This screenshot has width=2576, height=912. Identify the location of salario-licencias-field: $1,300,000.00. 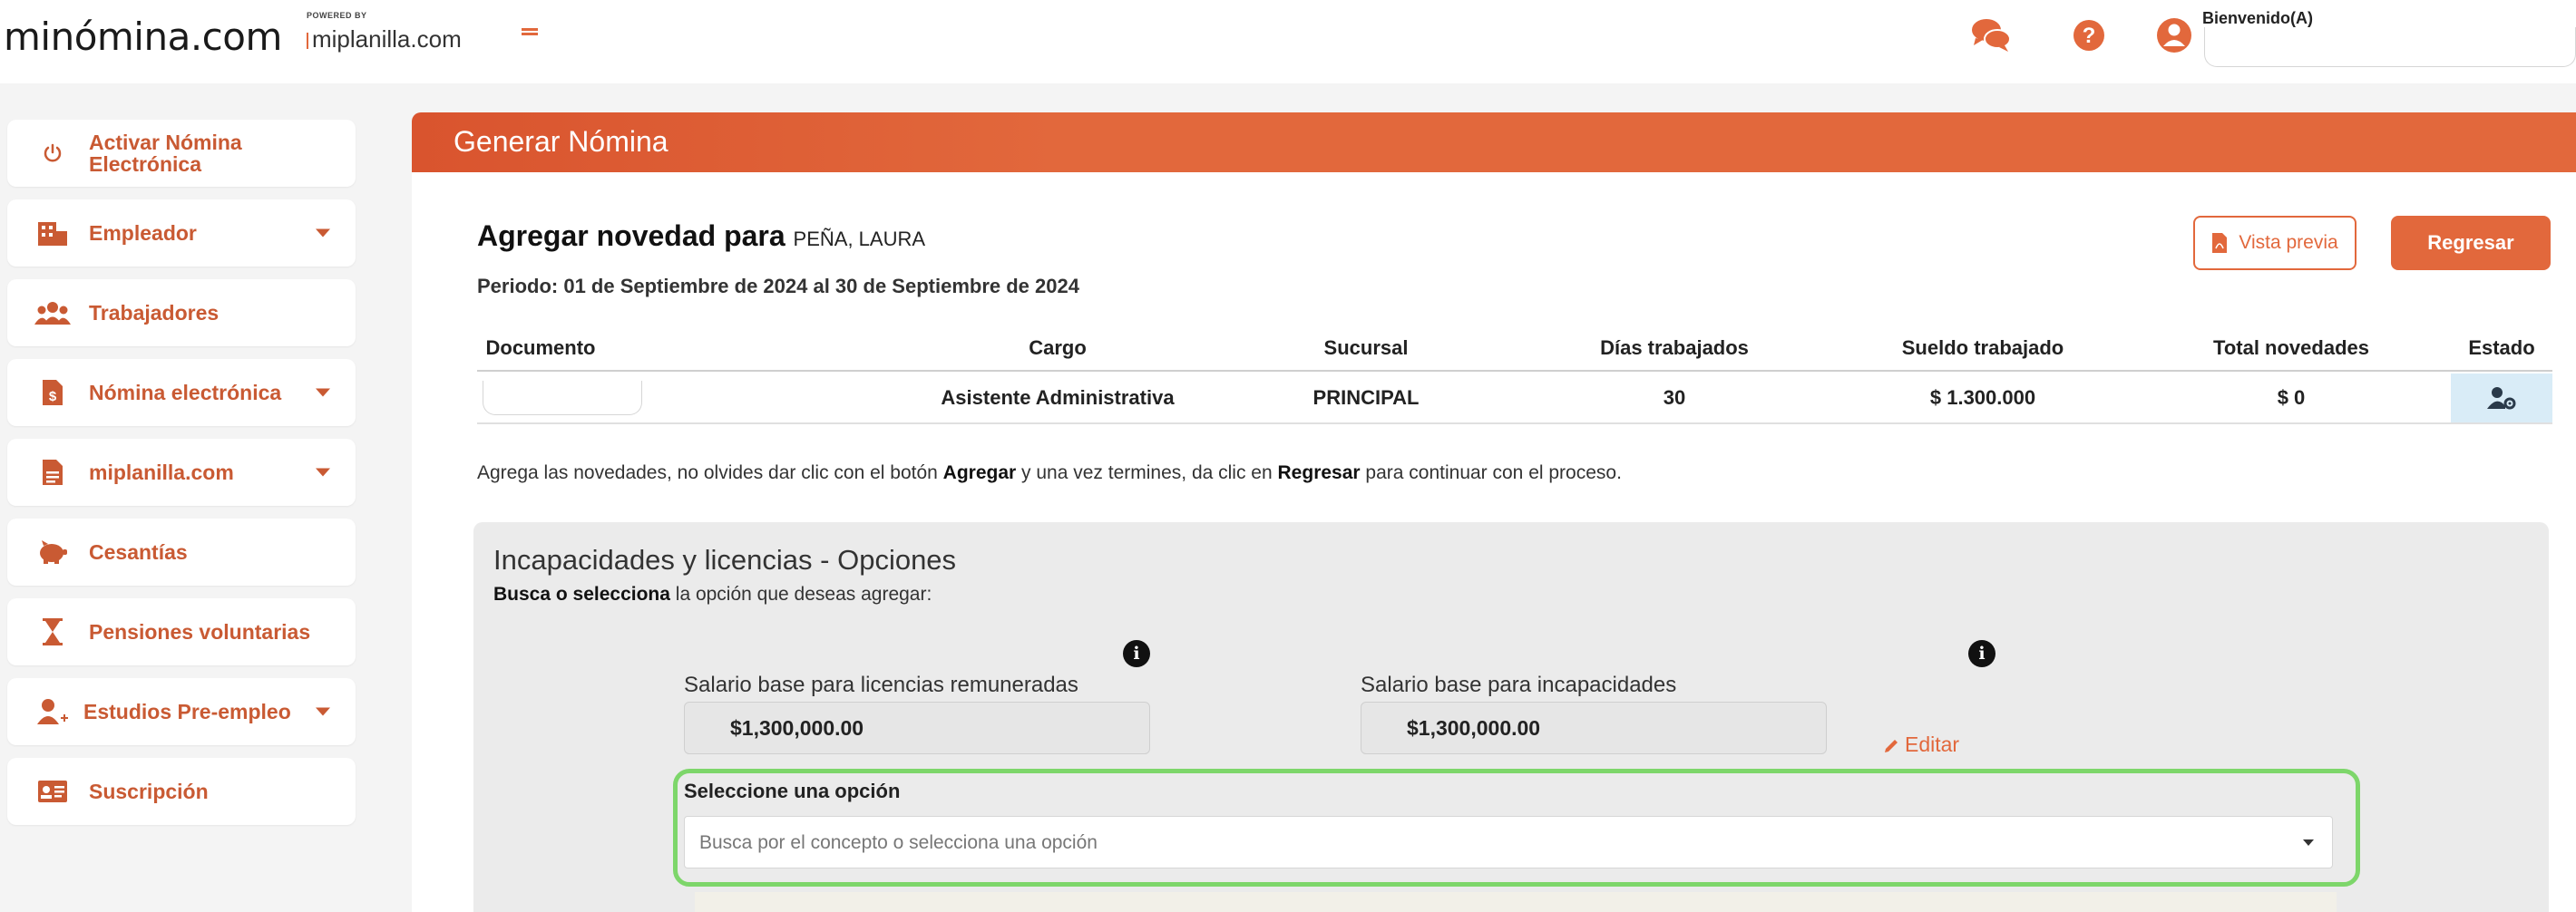
(917, 728).